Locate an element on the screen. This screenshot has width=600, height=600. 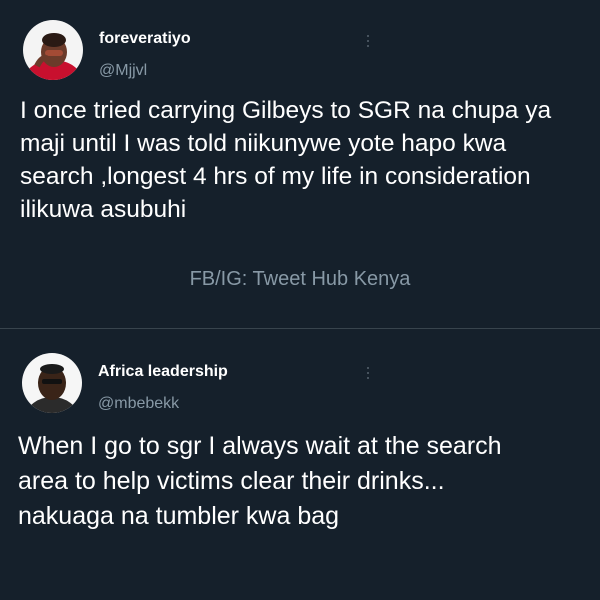
display-name: foreveratiyo is located at coordinates (145, 39).